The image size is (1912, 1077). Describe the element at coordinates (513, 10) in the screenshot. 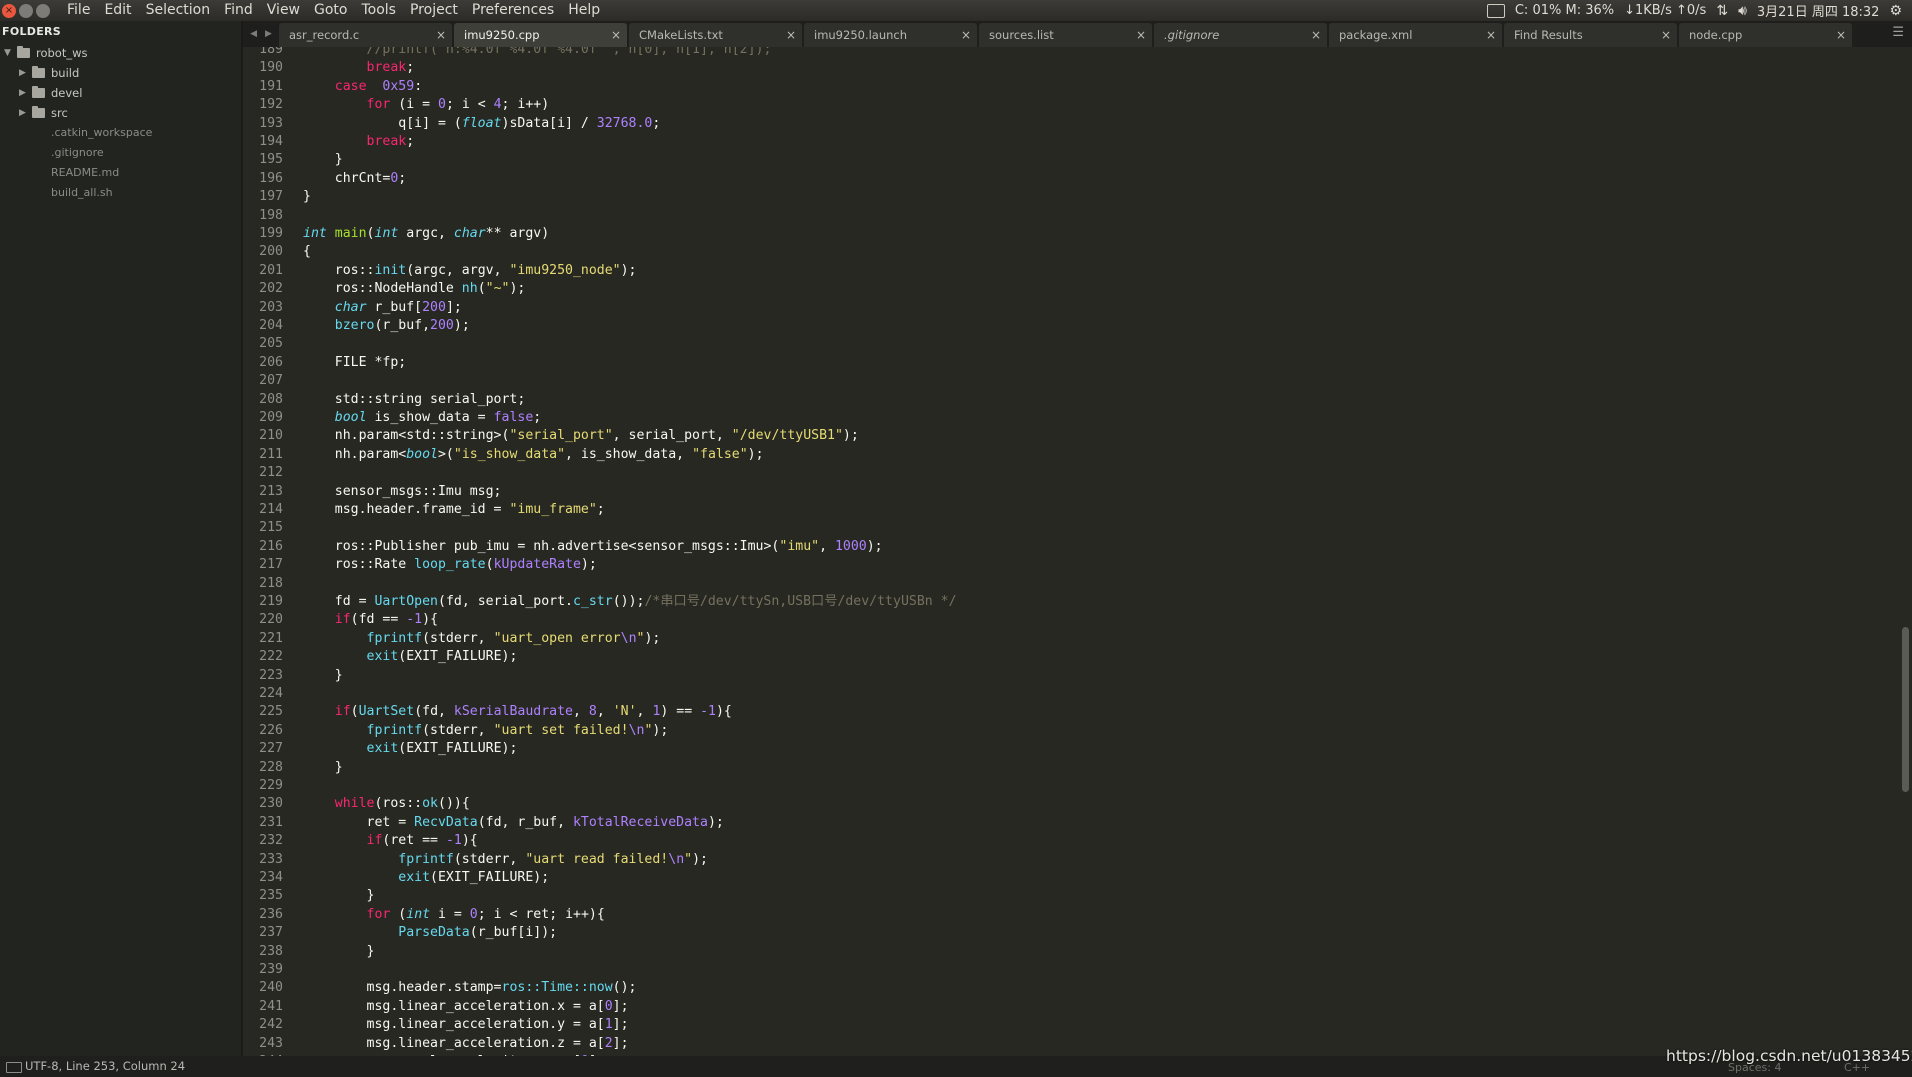

I see `menu-preferences: Preferences` at that location.